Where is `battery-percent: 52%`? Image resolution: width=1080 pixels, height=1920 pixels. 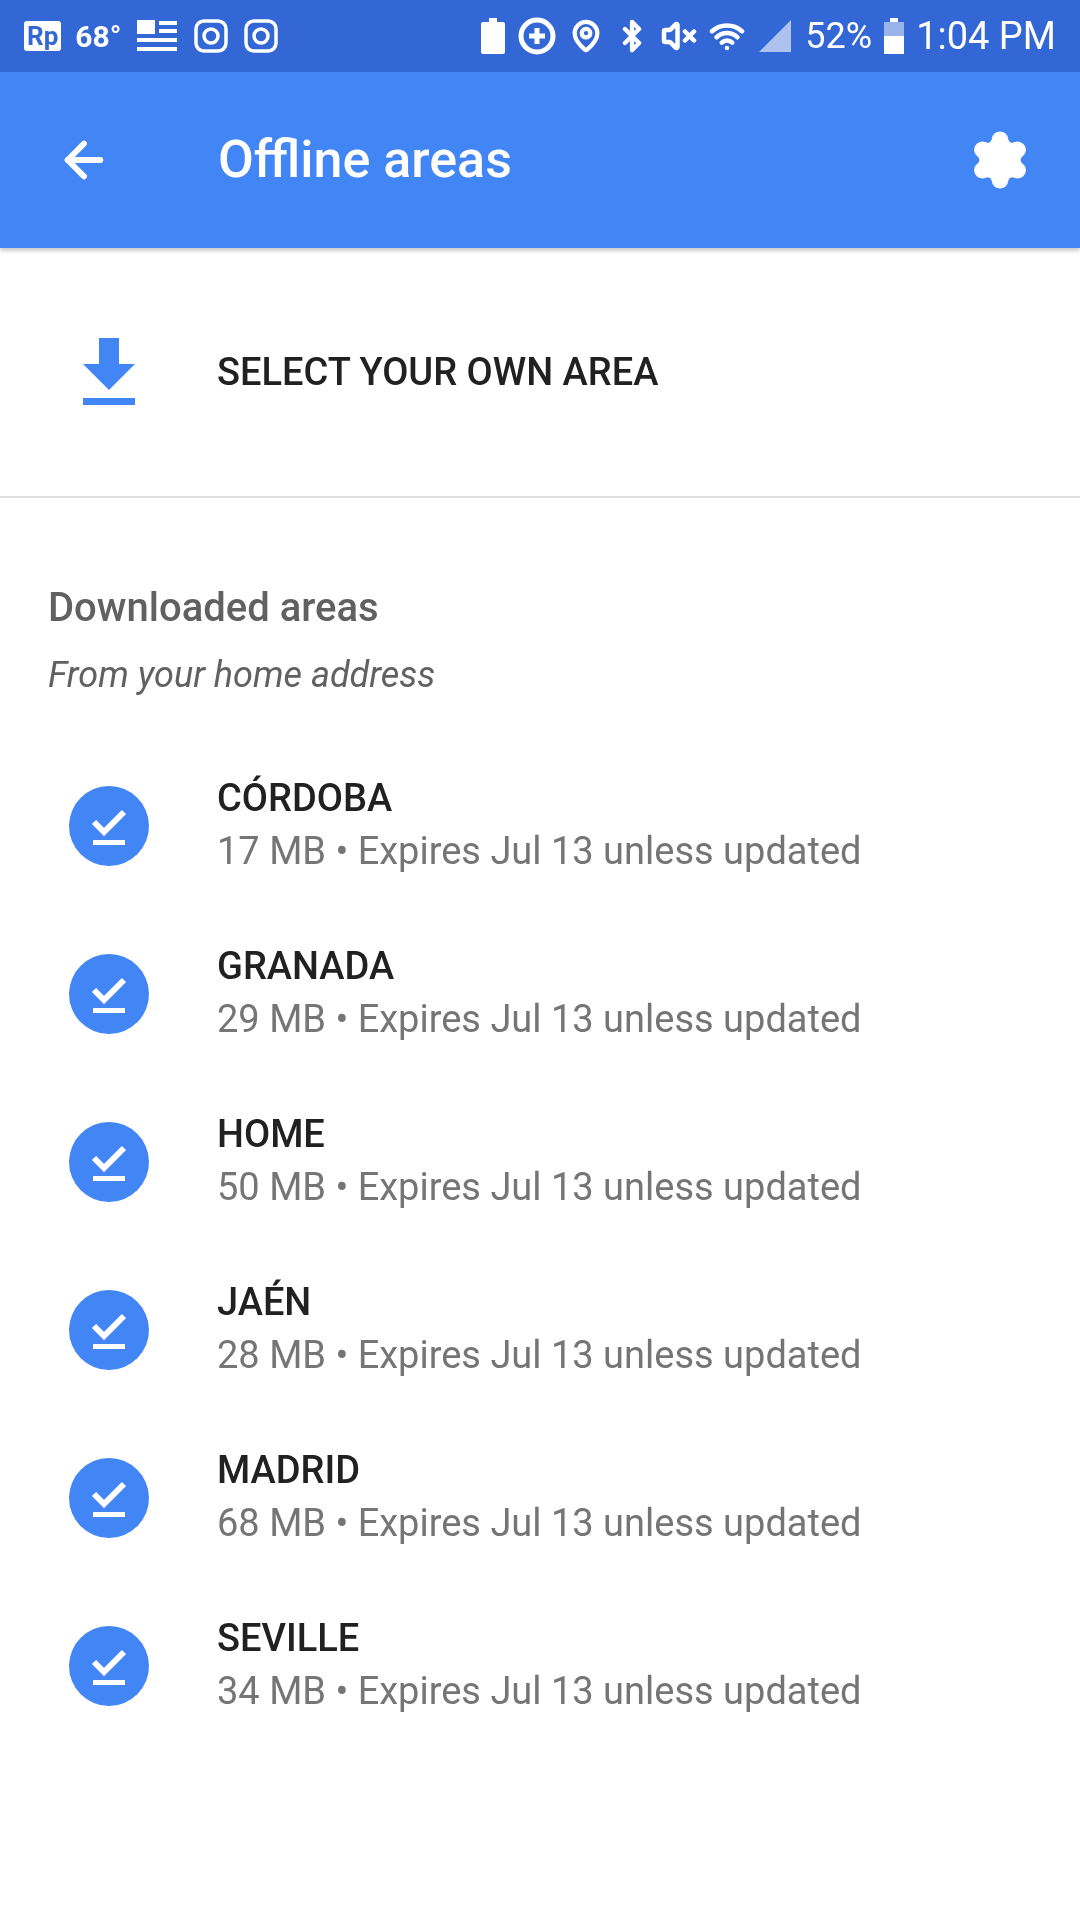 battery-percent: 52% is located at coordinates (839, 36).